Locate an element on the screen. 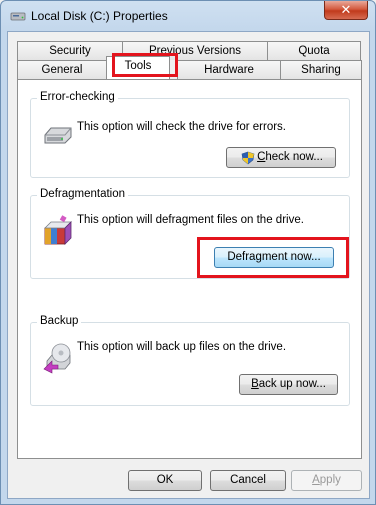 The width and height of the screenshot is (376, 505). backup-mnemonic: B is located at coordinates (255, 384).